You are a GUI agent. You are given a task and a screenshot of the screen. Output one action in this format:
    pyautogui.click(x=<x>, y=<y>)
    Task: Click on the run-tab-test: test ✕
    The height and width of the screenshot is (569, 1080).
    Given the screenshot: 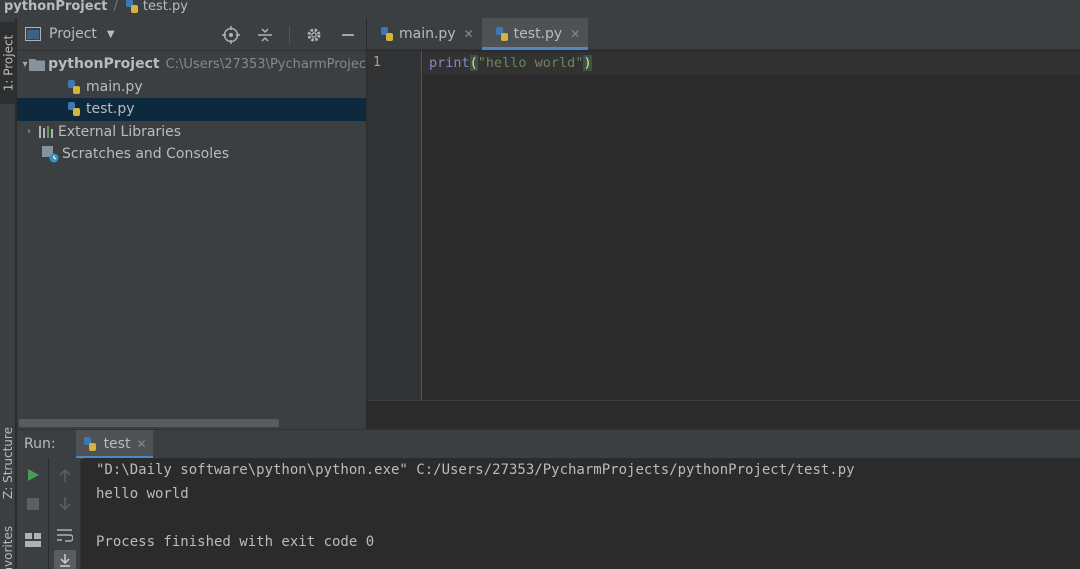 What is the action you would take?
    pyautogui.click(x=114, y=444)
    